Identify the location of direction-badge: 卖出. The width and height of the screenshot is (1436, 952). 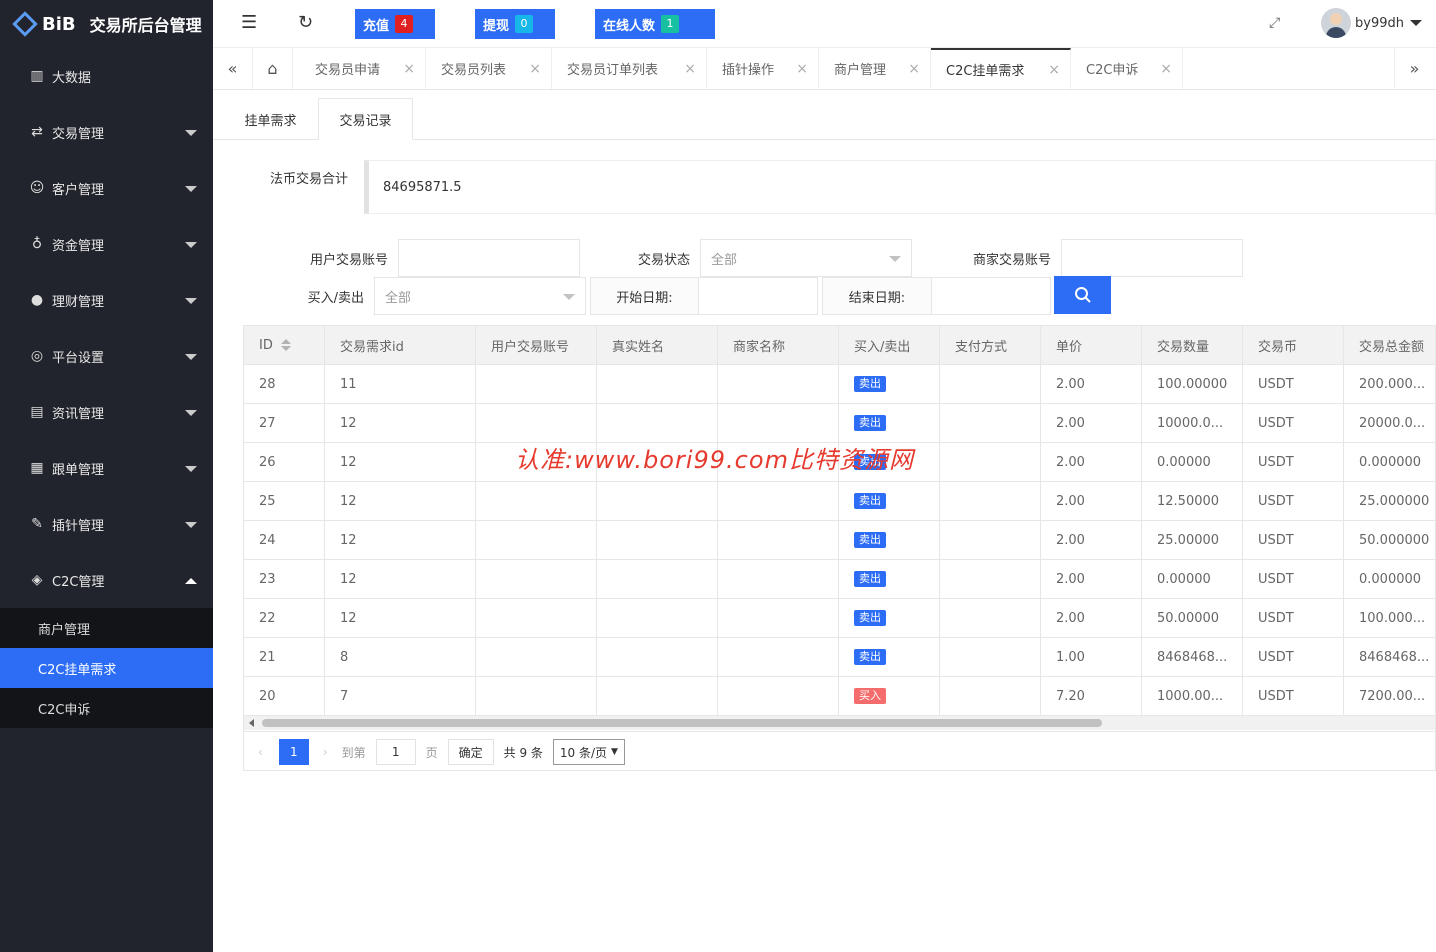
(870, 423).